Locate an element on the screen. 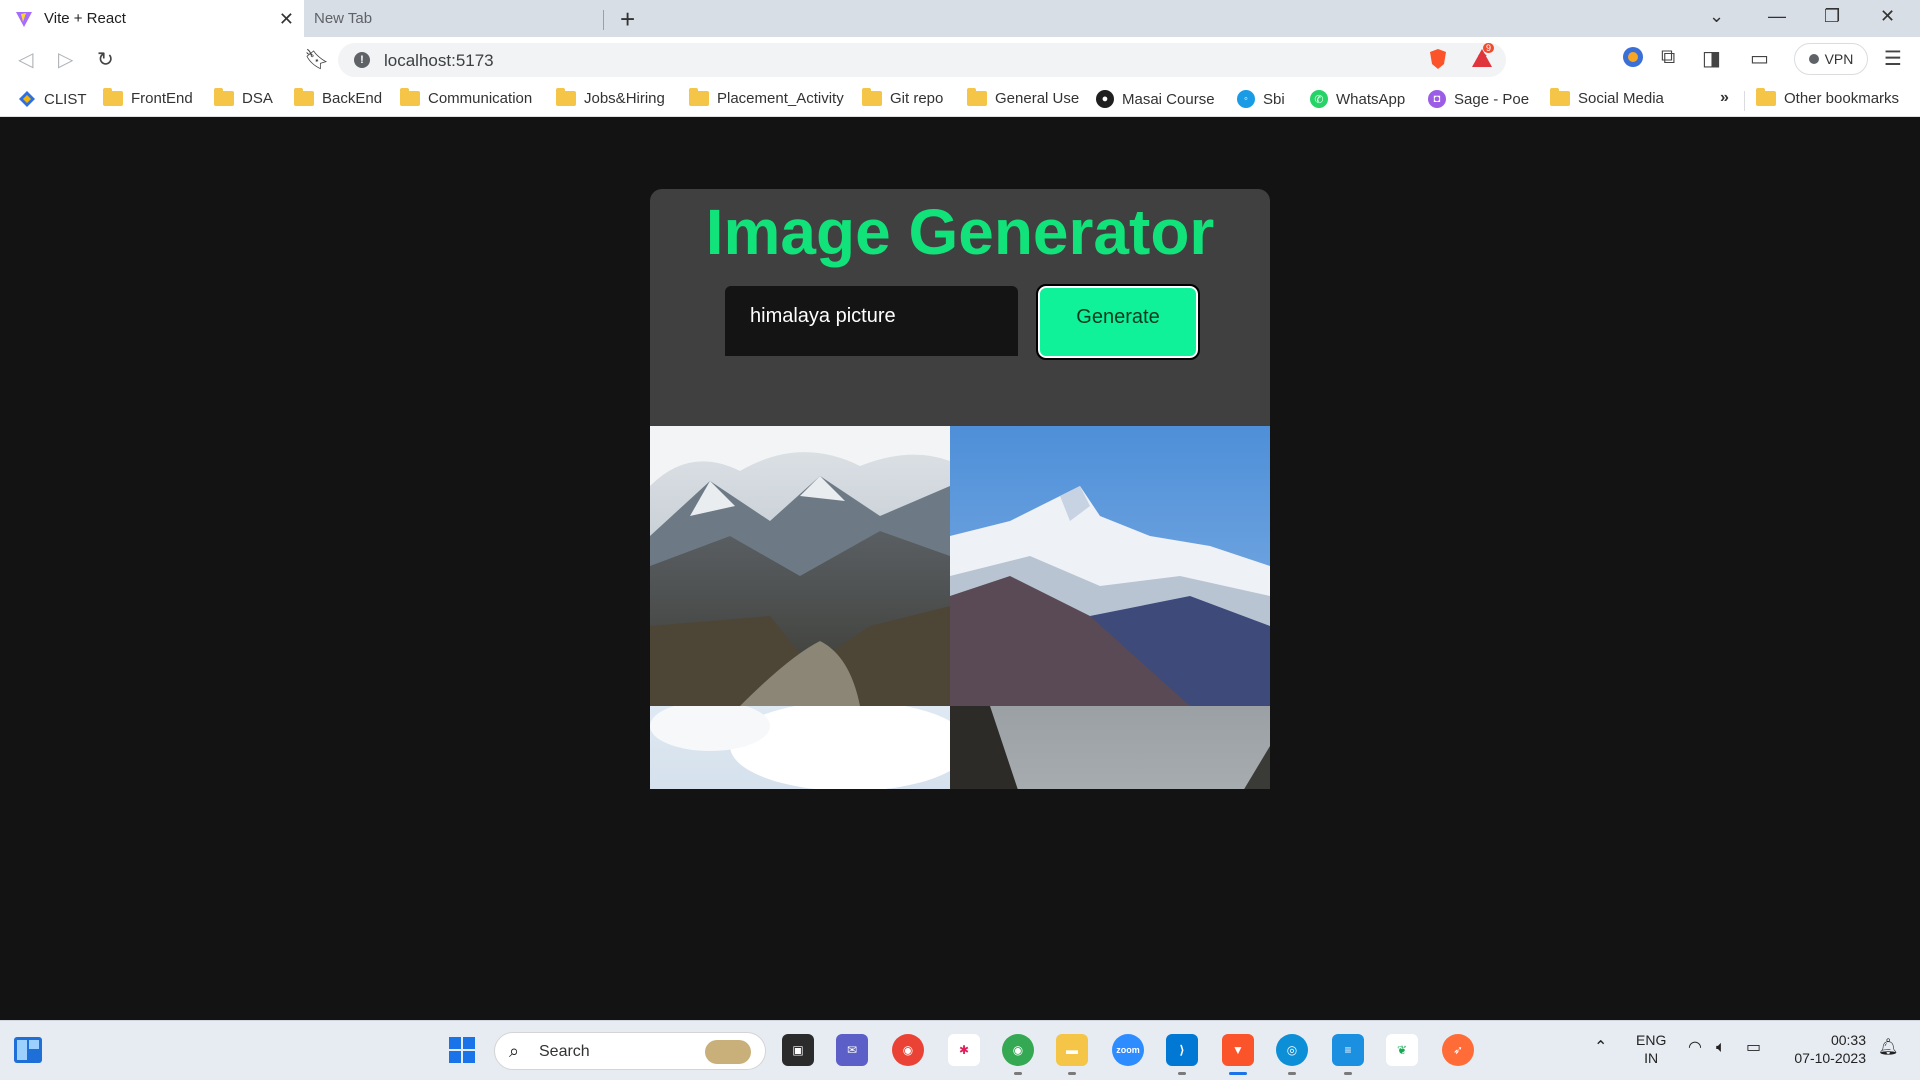 Image resolution: width=1920 pixels, height=1080 pixels. task-view-icon: ▣ is located at coordinates (798, 1050).